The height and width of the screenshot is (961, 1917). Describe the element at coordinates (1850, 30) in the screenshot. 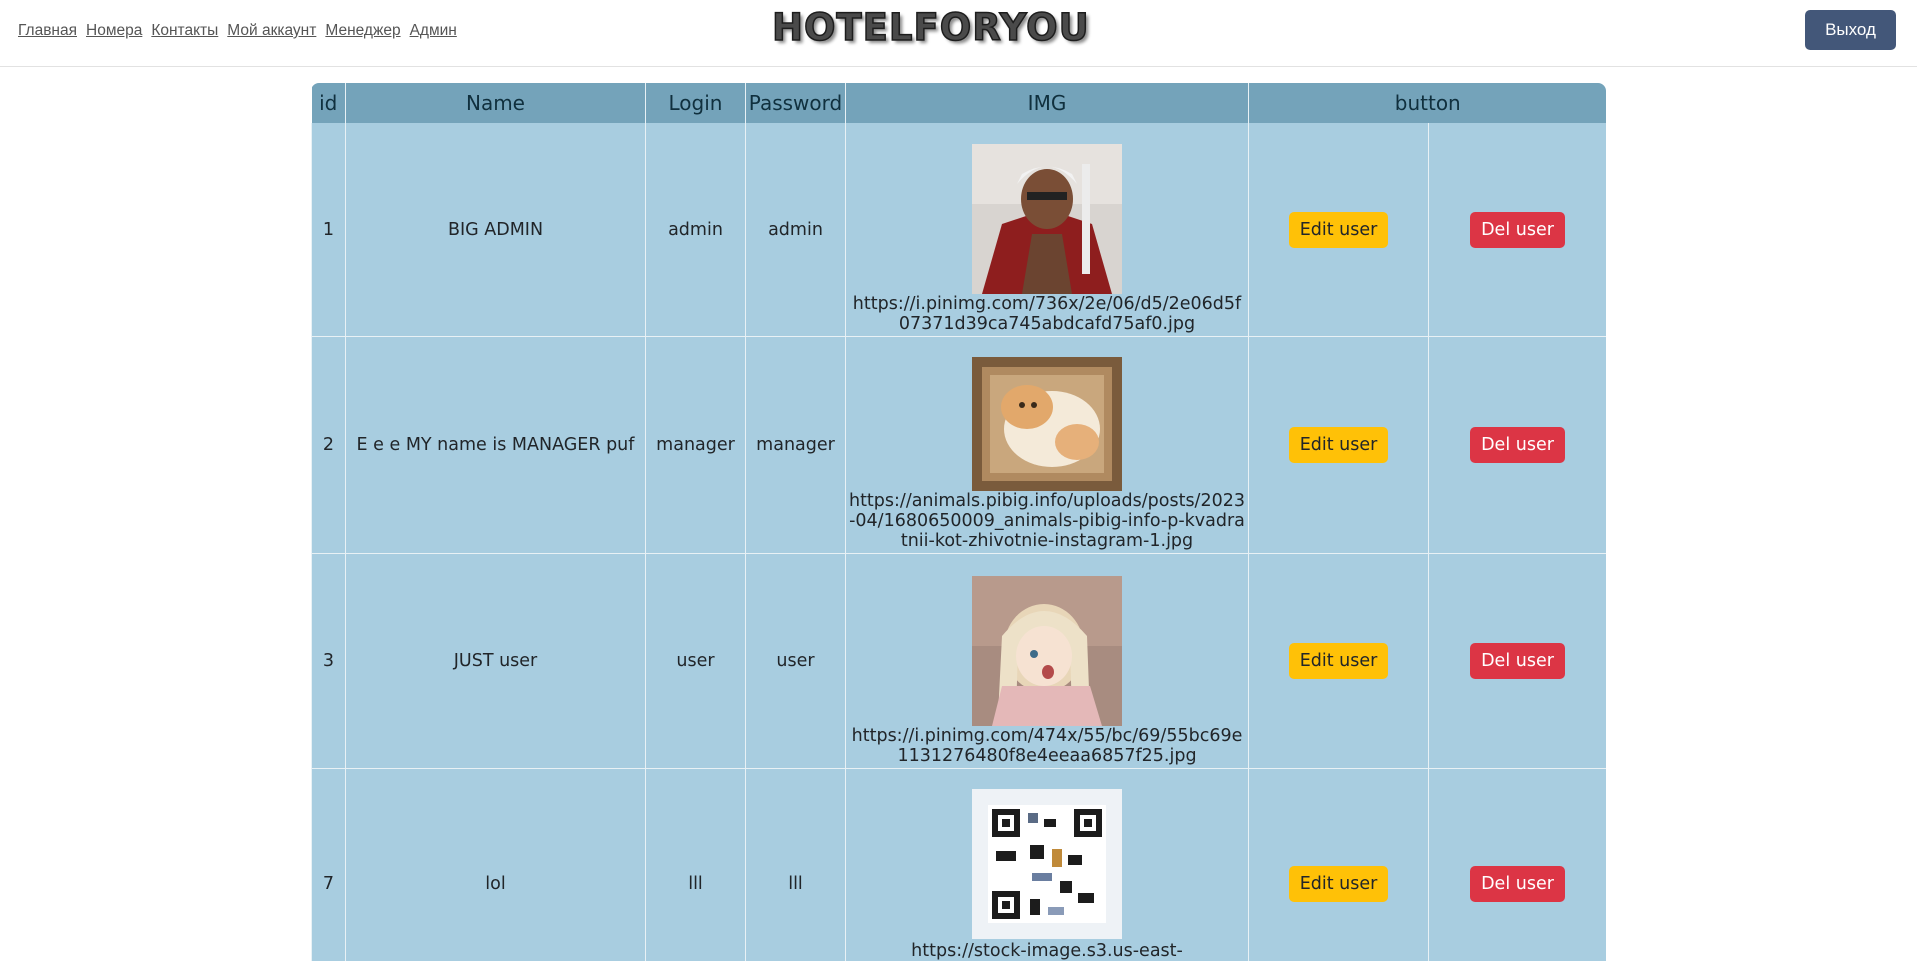

I see `logout-button: Выход` at that location.